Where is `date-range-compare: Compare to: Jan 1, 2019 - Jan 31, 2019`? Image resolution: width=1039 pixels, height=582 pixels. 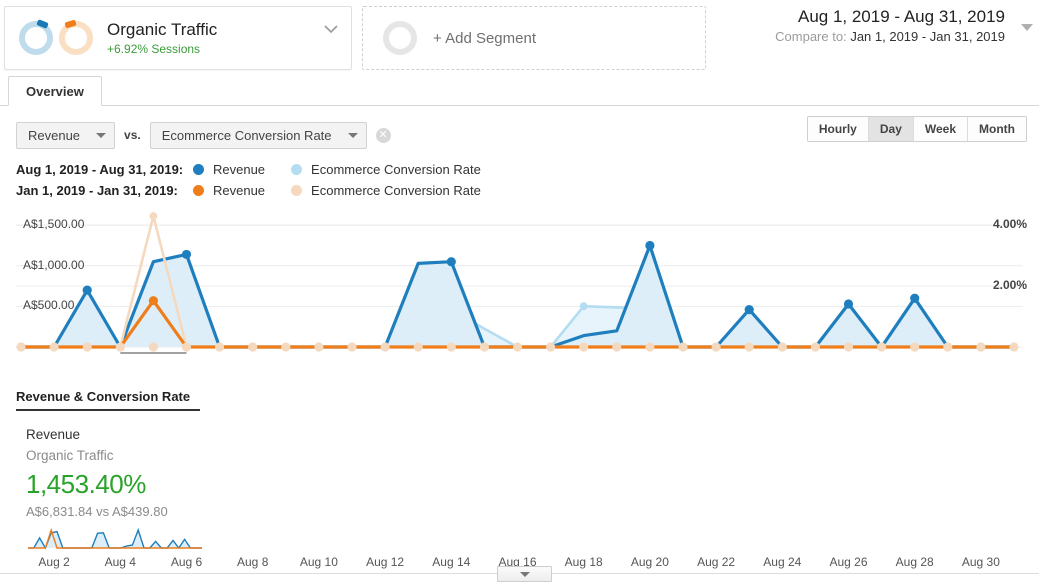 date-range-compare: Compare to: Jan 1, 2019 - Jan 31, 2019 is located at coordinates (877, 37).